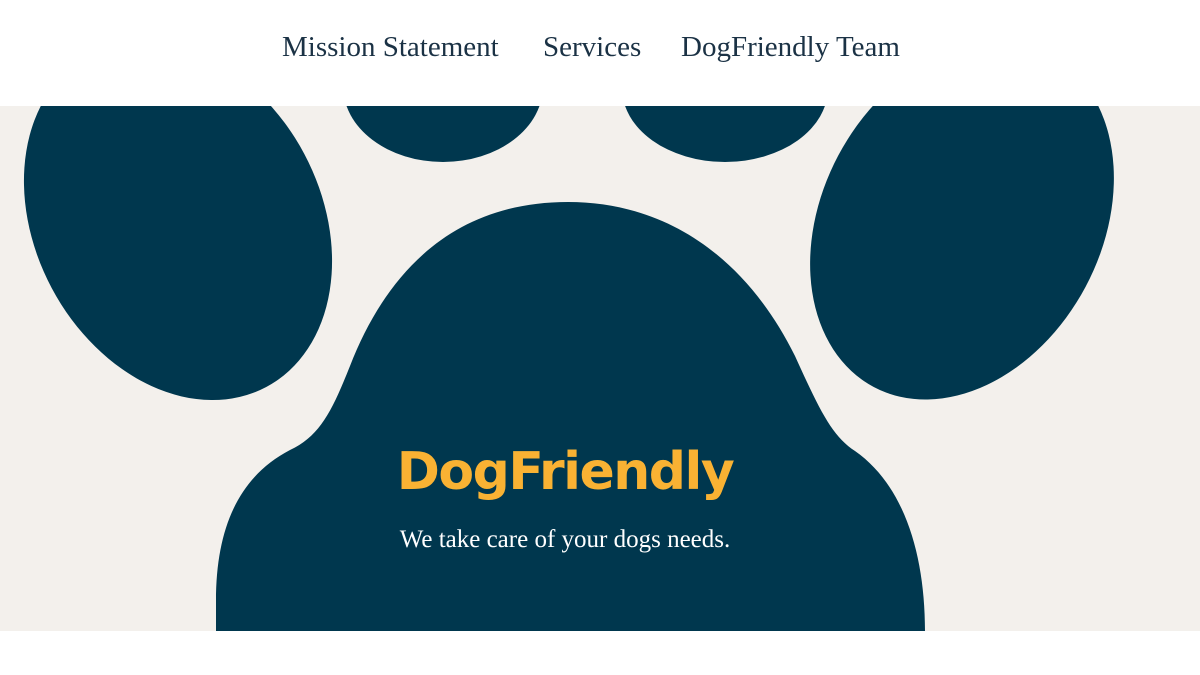  Describe the element at coordinates (592, 47) in the screenshot. I see `nav-link-services: Services` at that location.